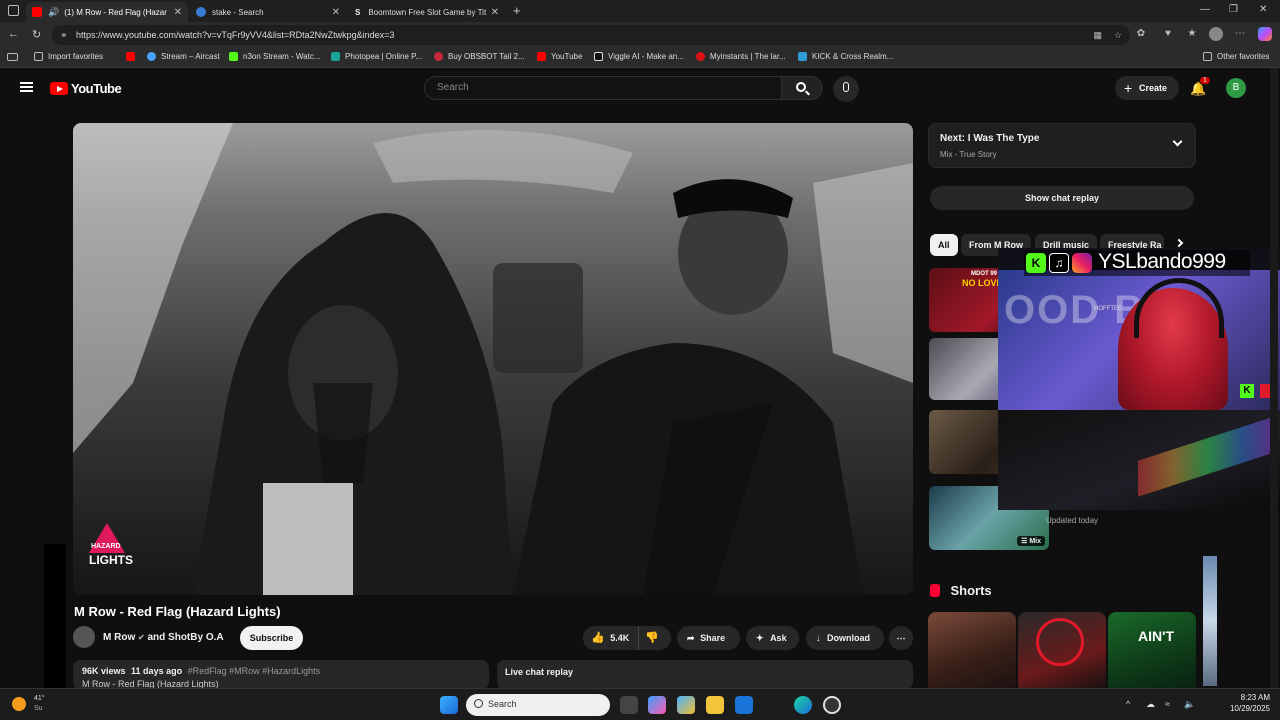  Describe the element at coordinates (26, 87) in the screenshot. I see `hamburger-menu-icon` at that location.